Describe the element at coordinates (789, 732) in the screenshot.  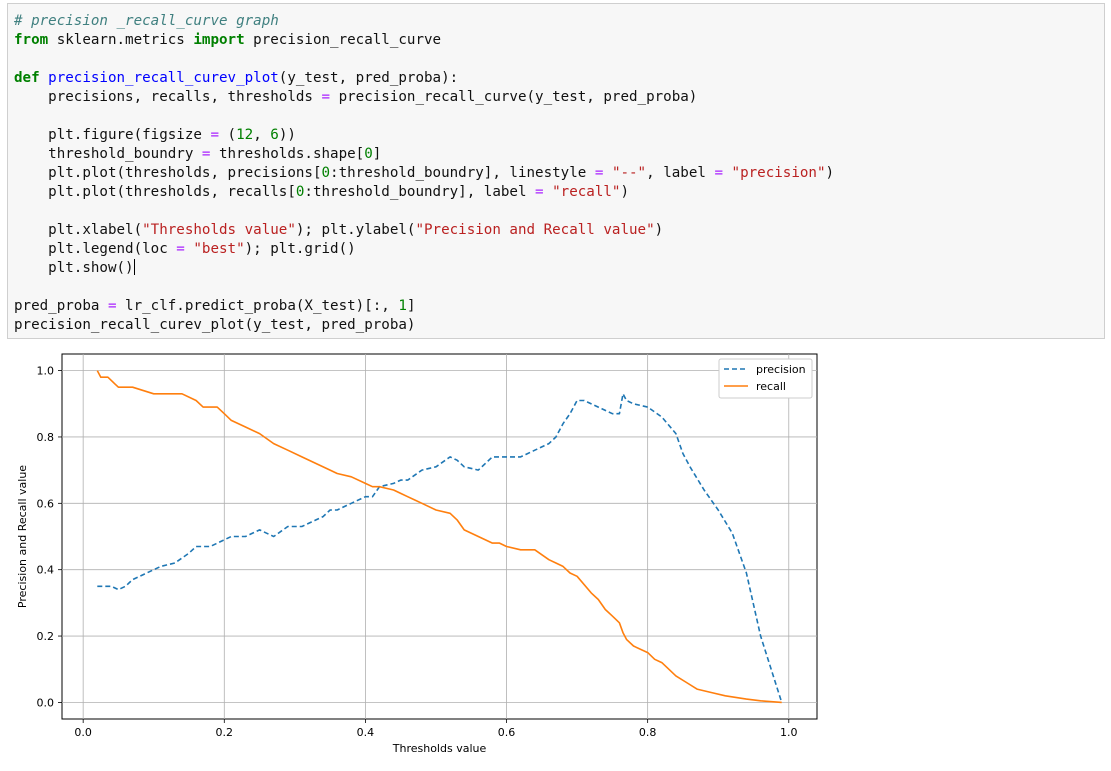
I see `x-tick-label: 1.0` at that location.